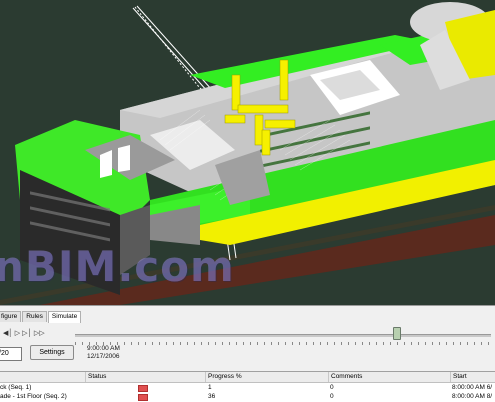 This screenshot has height=402, width=495. I want to click on date-field: /20, so click(11, 354).